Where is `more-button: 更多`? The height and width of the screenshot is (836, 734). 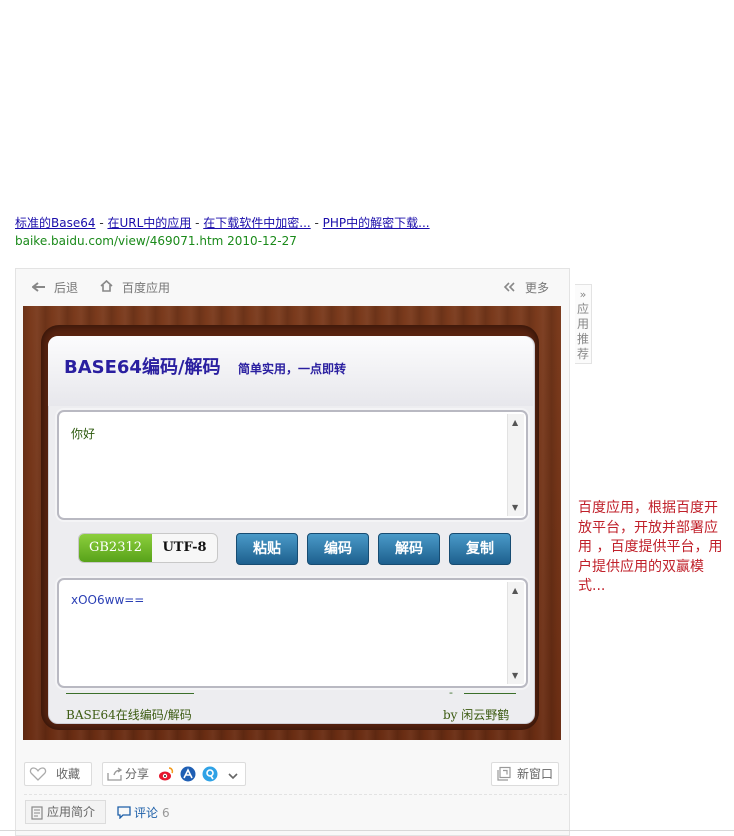
more-button: 更多 is located at coordinates (526, 287).